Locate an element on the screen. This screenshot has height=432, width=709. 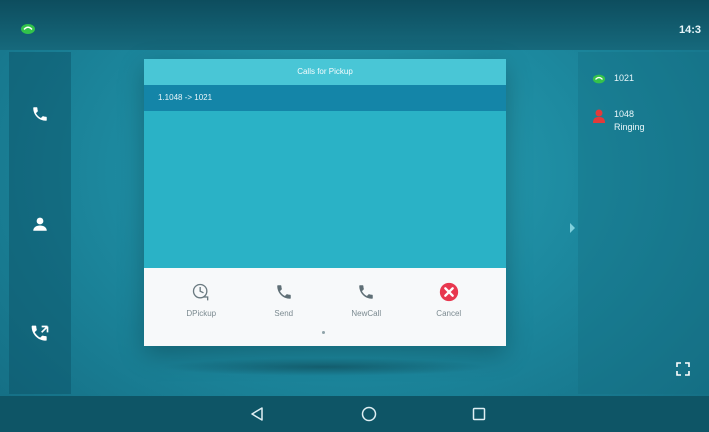
send-button: Send is located at coordinates (284, 293).